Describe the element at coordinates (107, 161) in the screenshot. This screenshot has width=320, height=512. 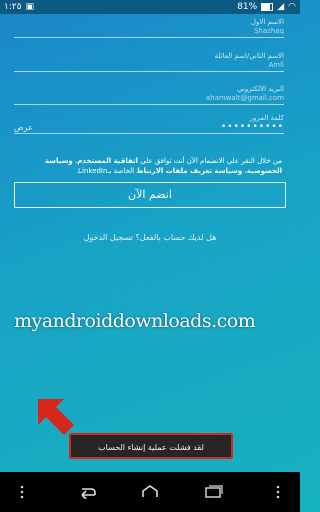
I see `user-agreement-link: اتفاقية المستخدم` at that location.